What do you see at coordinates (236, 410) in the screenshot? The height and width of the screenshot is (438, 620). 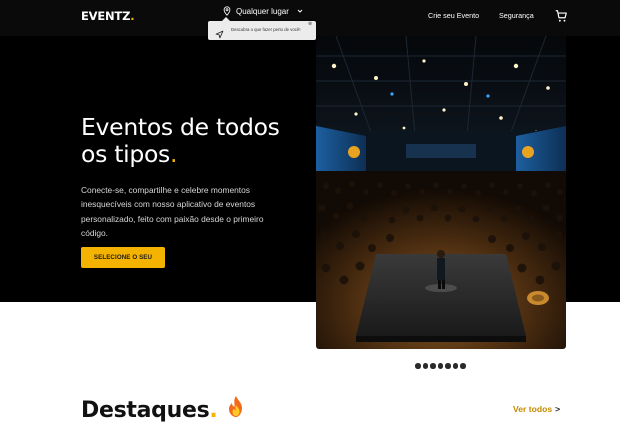 I see `fire-emoji-icon` at bounding box center [236, 410].